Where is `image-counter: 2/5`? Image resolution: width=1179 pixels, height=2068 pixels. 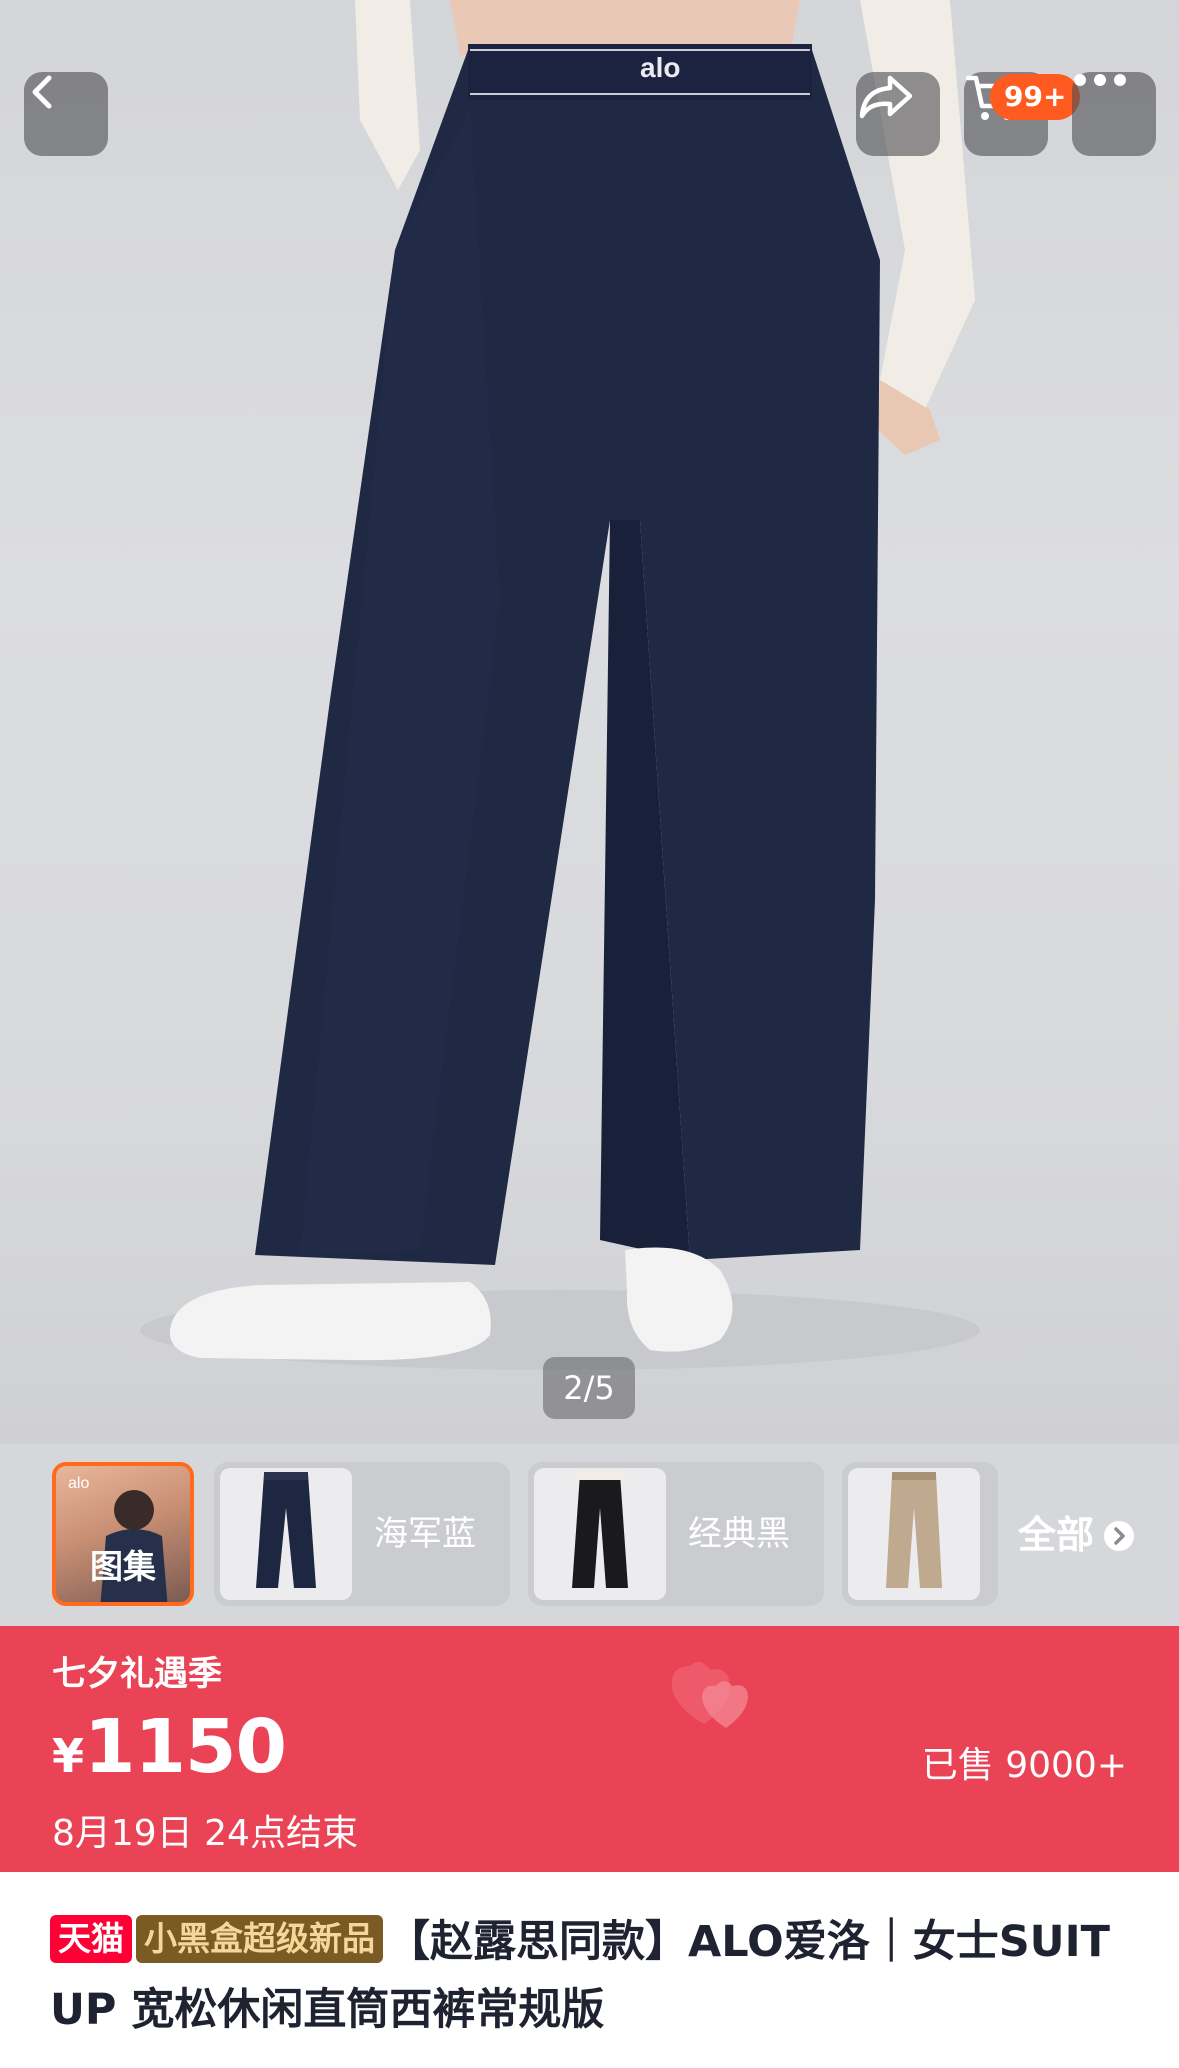 image-counter: 2/5 is located at coordinates (589, 1388).